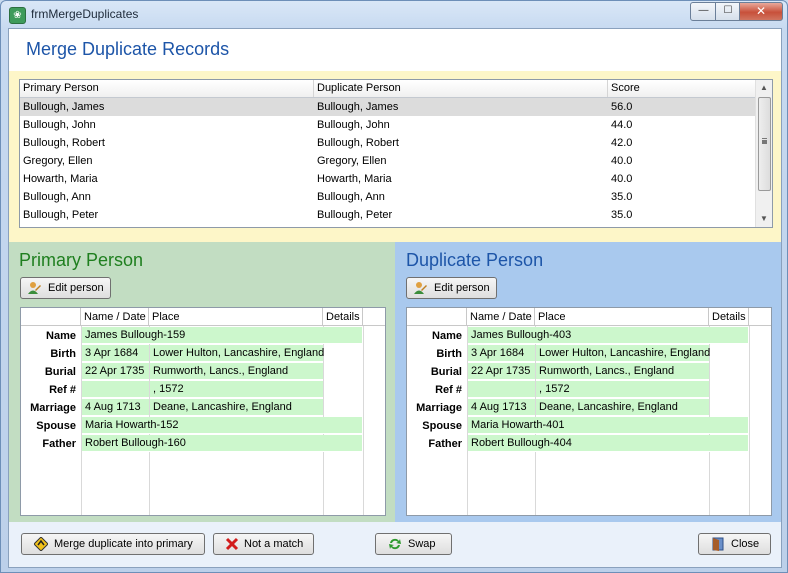  I want to click on primary-person-cell: Bullough, Peter, so click(61, 215).